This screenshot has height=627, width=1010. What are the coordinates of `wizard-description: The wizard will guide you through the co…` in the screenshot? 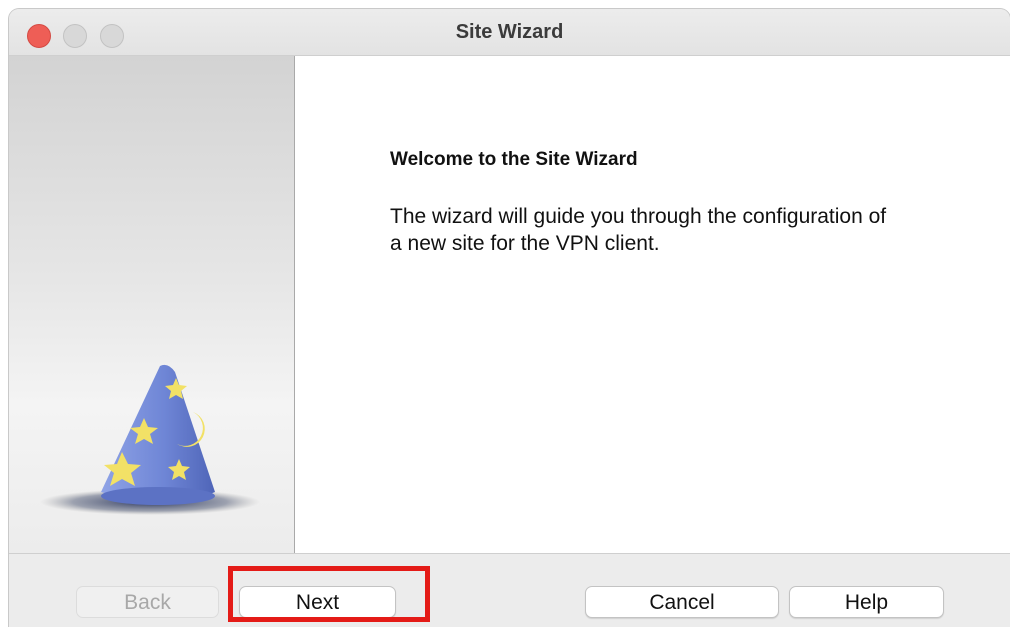 It's located at (638, 230).